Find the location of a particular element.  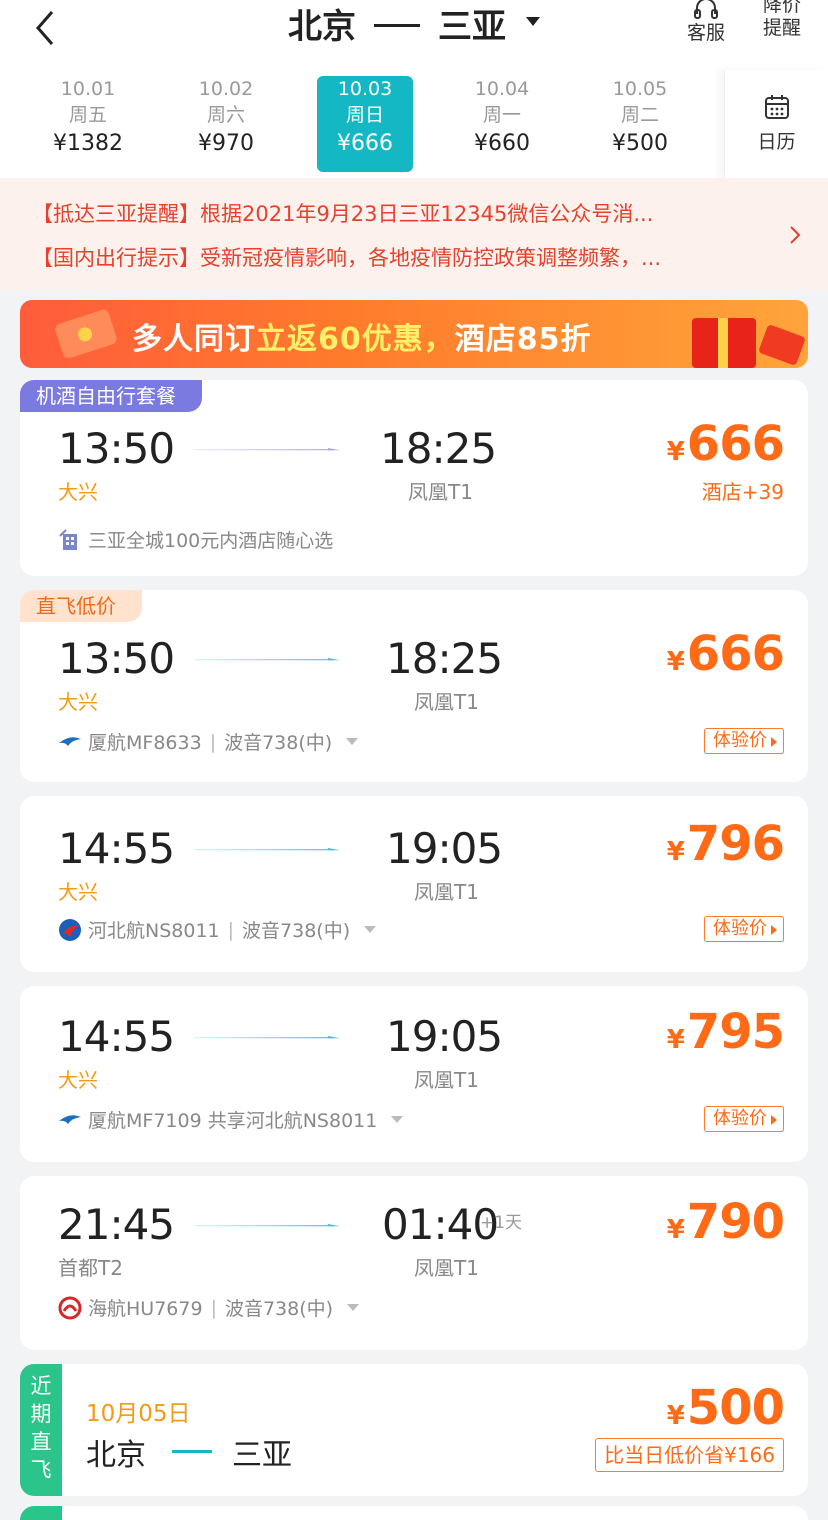

departure-time: 21:45 is located at coordinates (116, 1224).